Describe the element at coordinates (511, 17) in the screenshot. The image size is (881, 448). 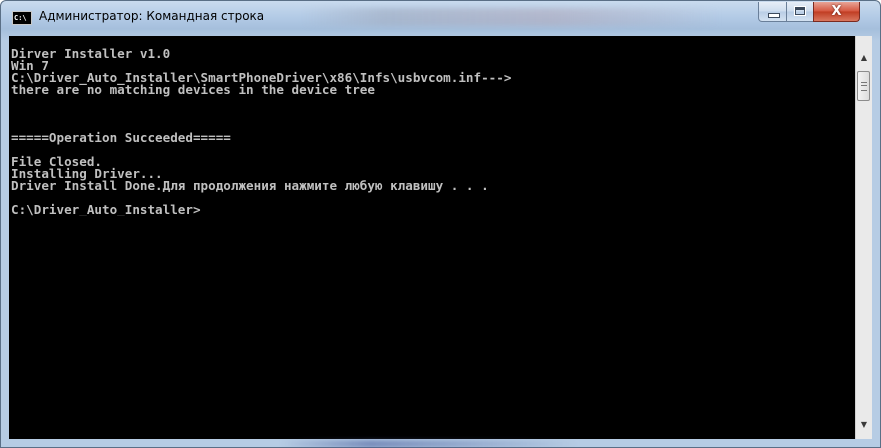
I see `blurred-background-overlay` at that location.